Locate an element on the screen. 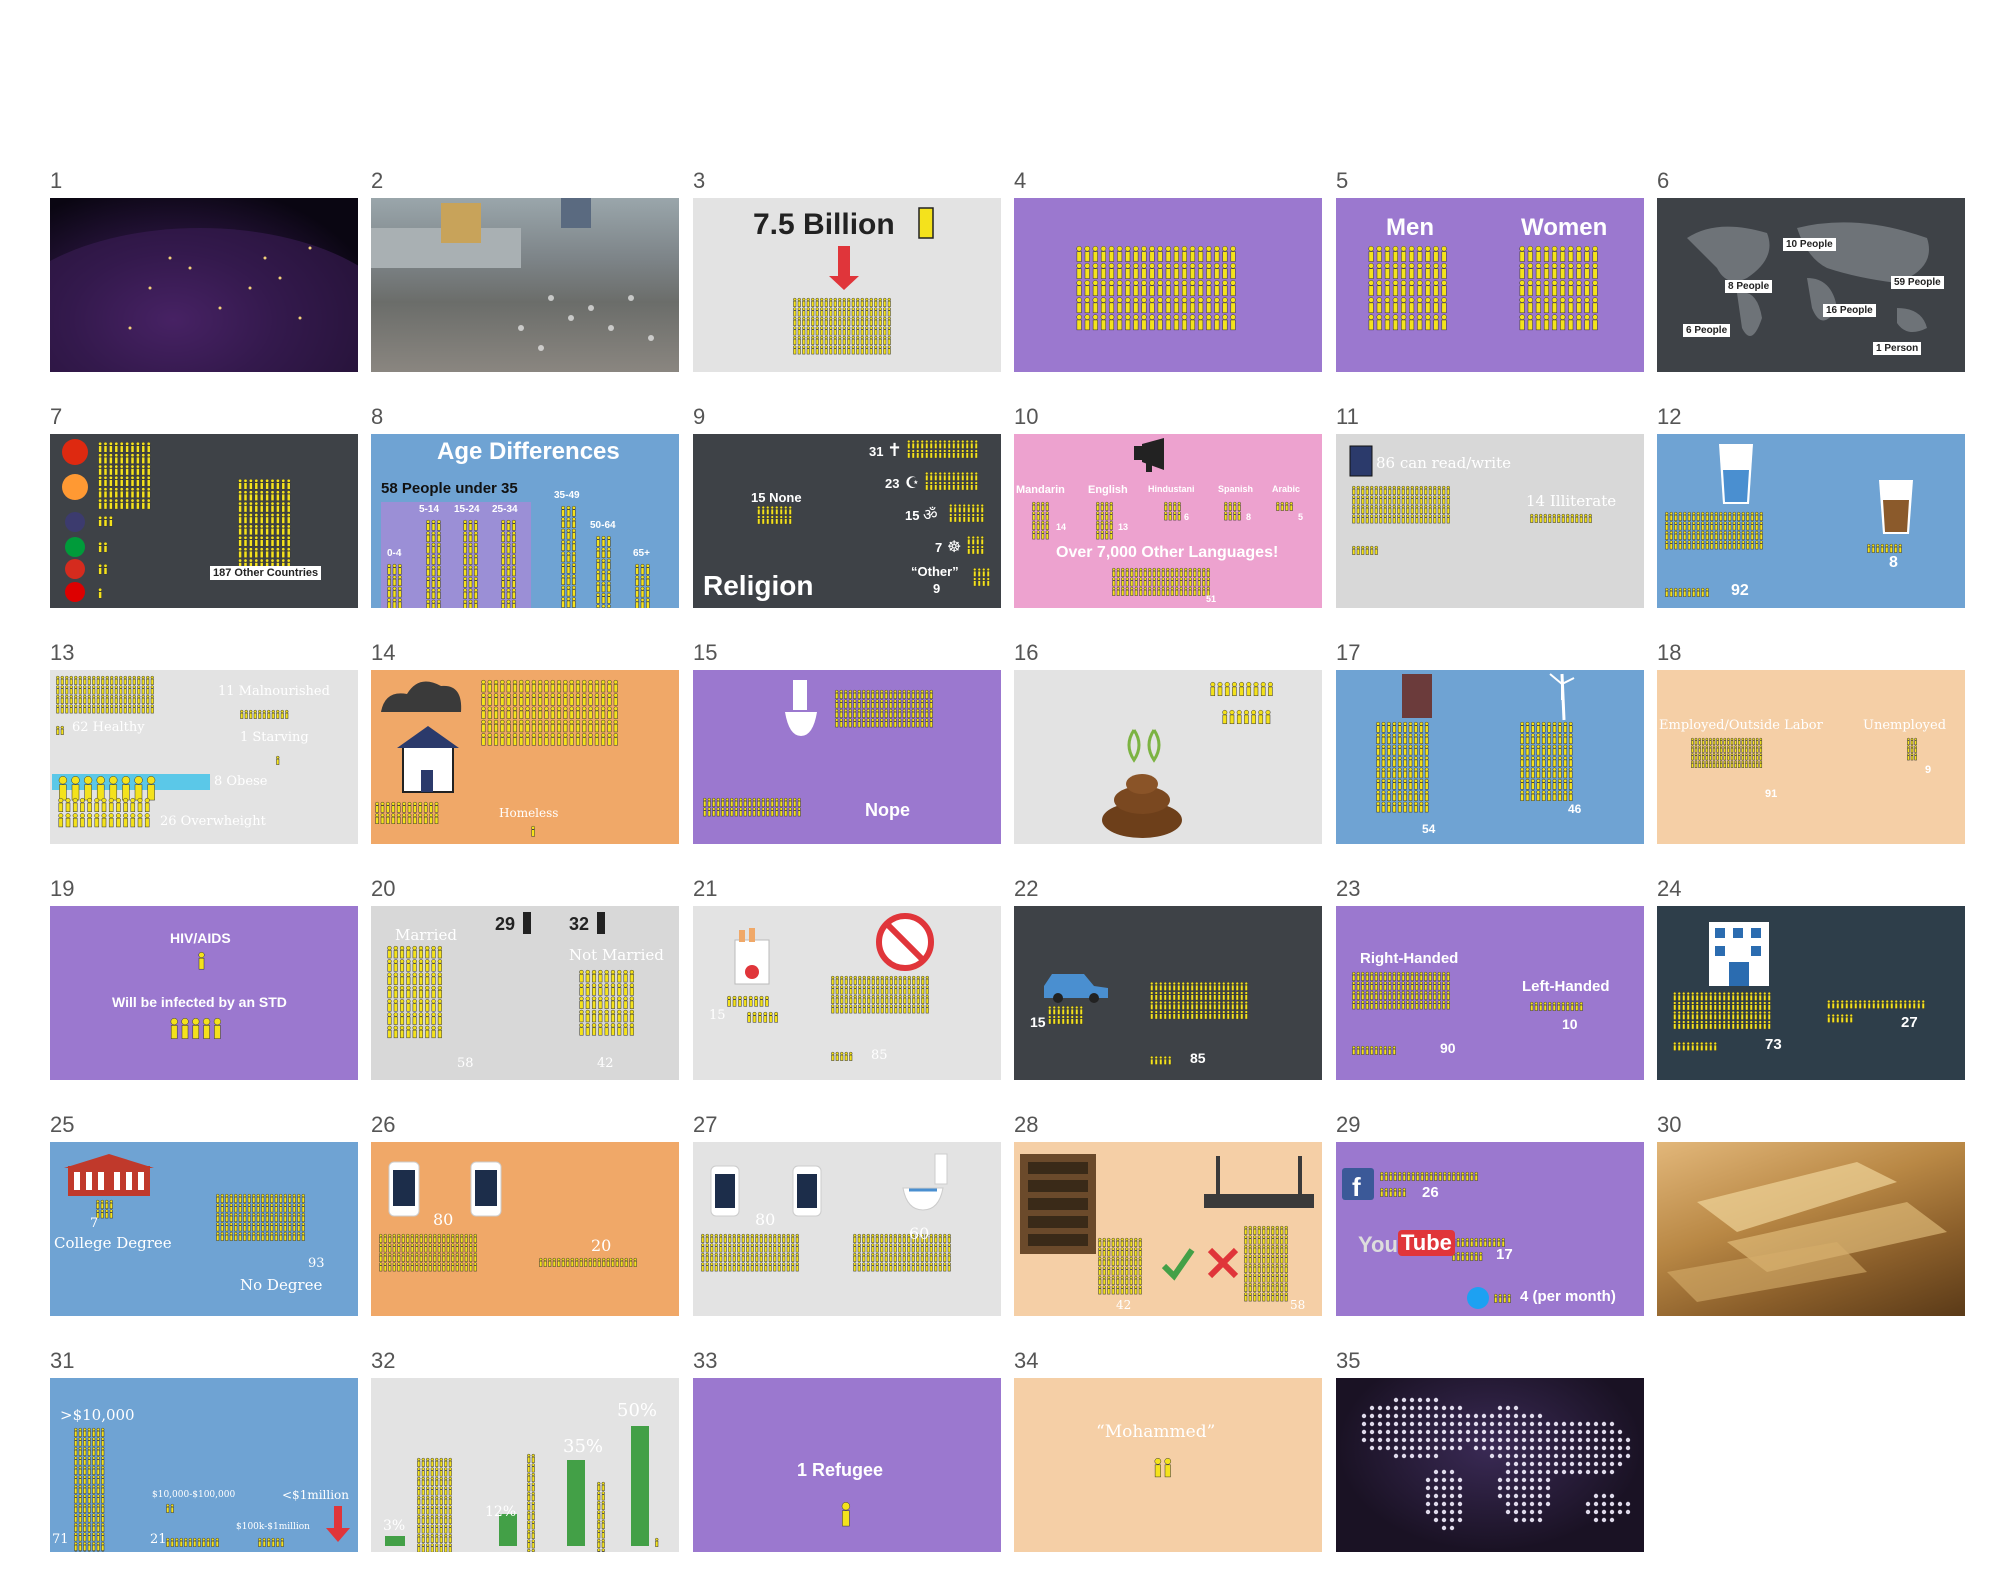 The height and width of the screenshot is (1585, 2000). cloud-icon is located at coordinates (421, 696).